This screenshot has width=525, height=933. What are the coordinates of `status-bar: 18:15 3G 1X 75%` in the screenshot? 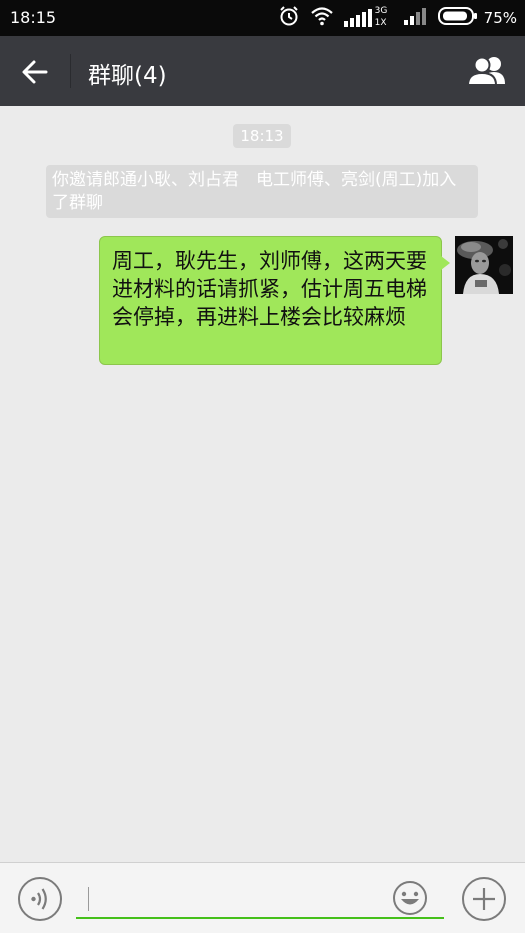 It's located at (262, 18).